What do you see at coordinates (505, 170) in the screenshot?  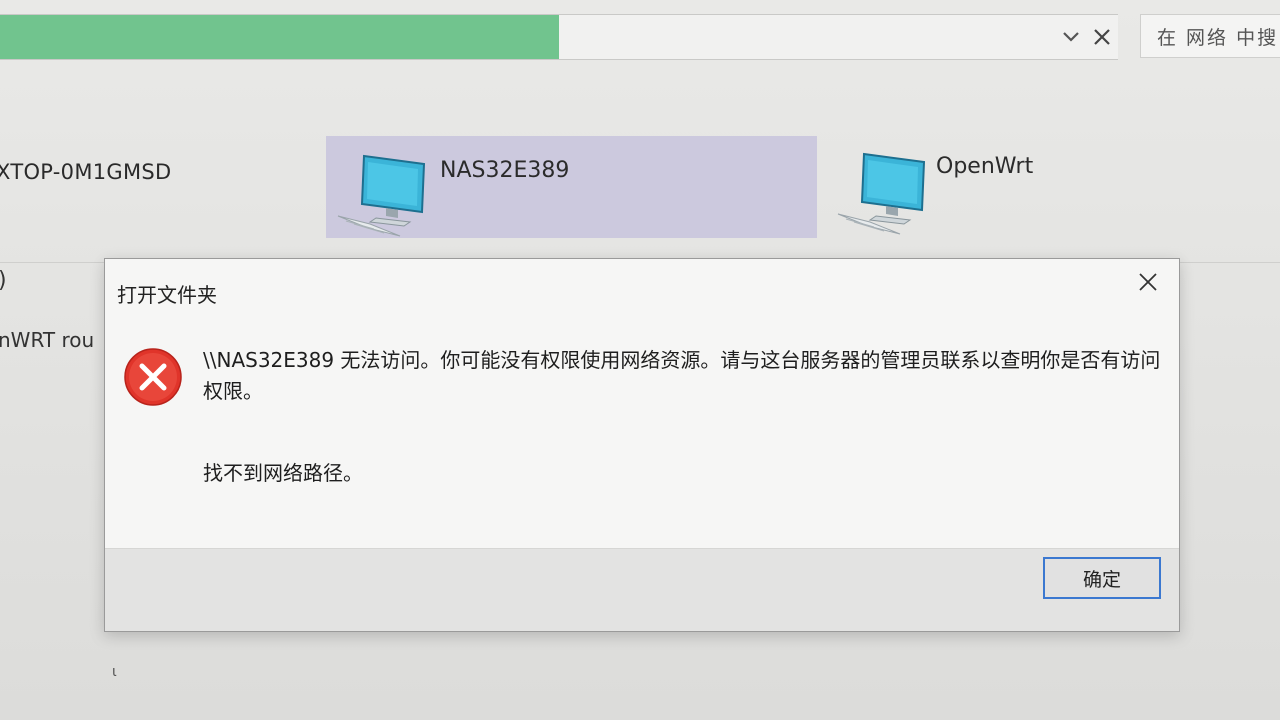 I see `network-item-label: NAS32E389` at bounding box center [505, 170].